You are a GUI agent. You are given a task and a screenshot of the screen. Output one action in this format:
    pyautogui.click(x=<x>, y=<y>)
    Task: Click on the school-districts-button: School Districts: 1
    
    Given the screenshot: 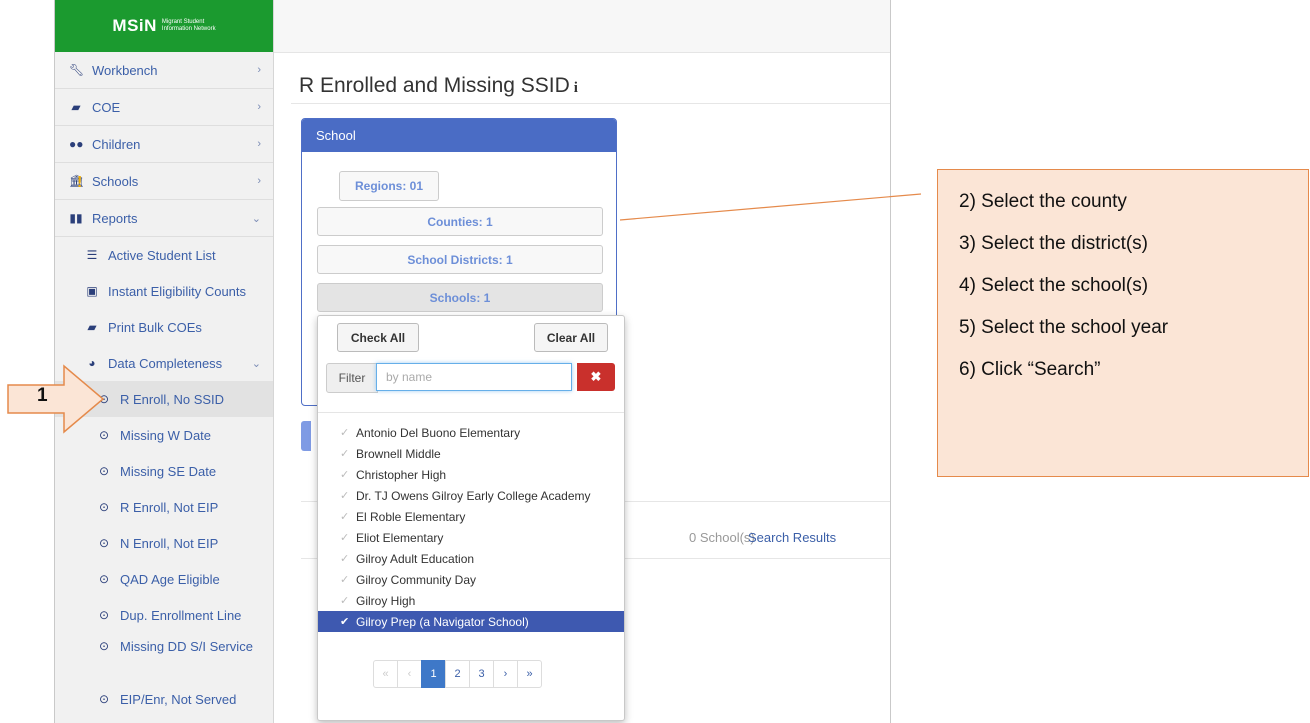 What is the action you would take?
    pyautogui.click(x=460, y=259)
    